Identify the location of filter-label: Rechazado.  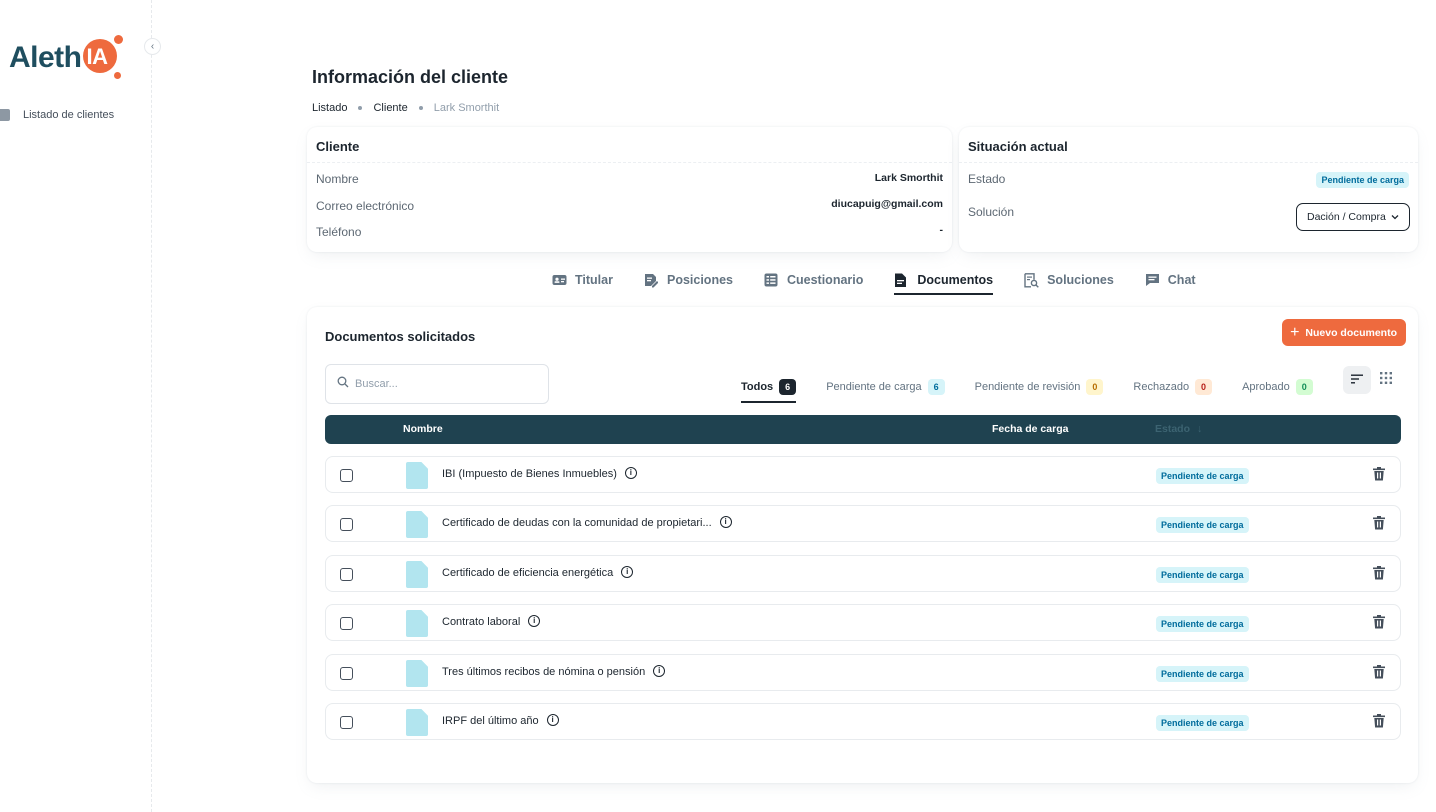
(1161, 387).